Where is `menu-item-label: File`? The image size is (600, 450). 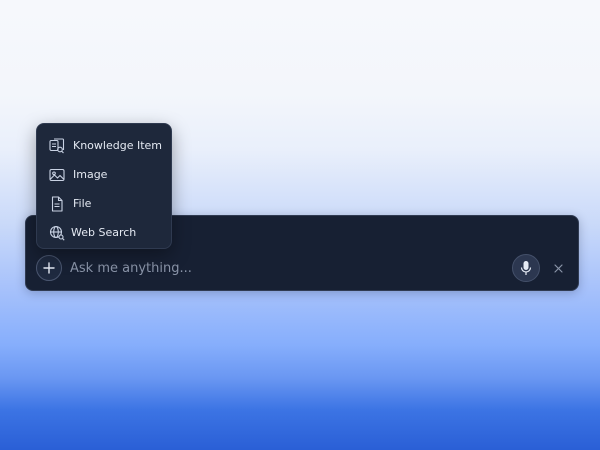
menu-item-label: File is located at coordinates (82, 203).